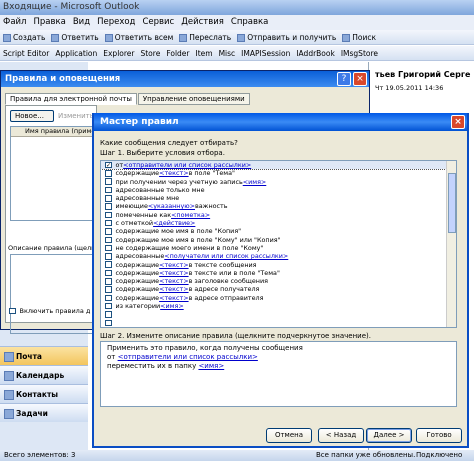 Image resolution: width=474 pixels, height=461 pixels. I want to click on apply-rules-option: Включить правила д, so click(49, 311).